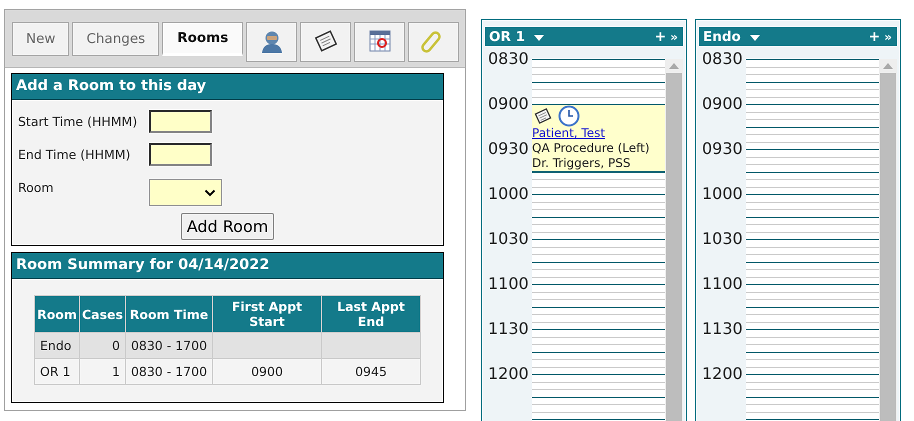  Describe the element at coordinates (210, 192) in the screenshot. I see `chevron-icon` at that location.